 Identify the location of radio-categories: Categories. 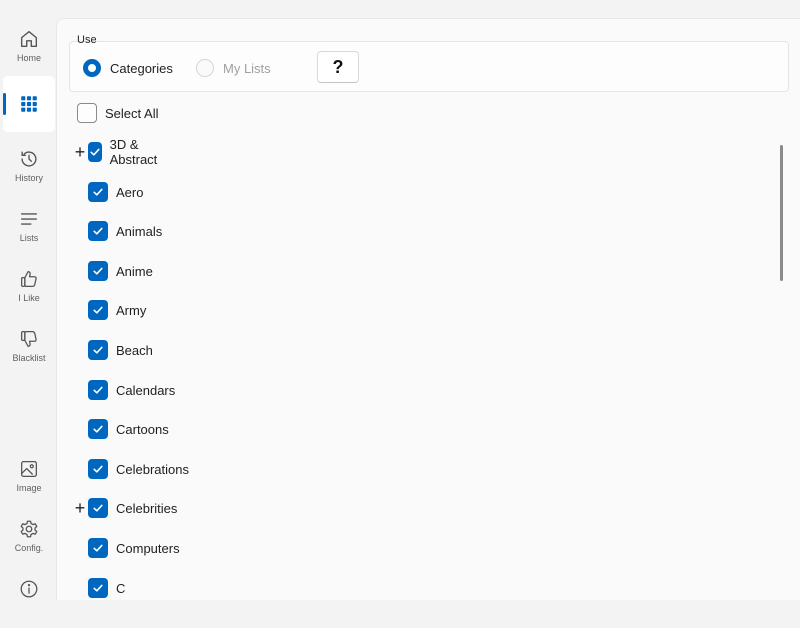
(128, 68).